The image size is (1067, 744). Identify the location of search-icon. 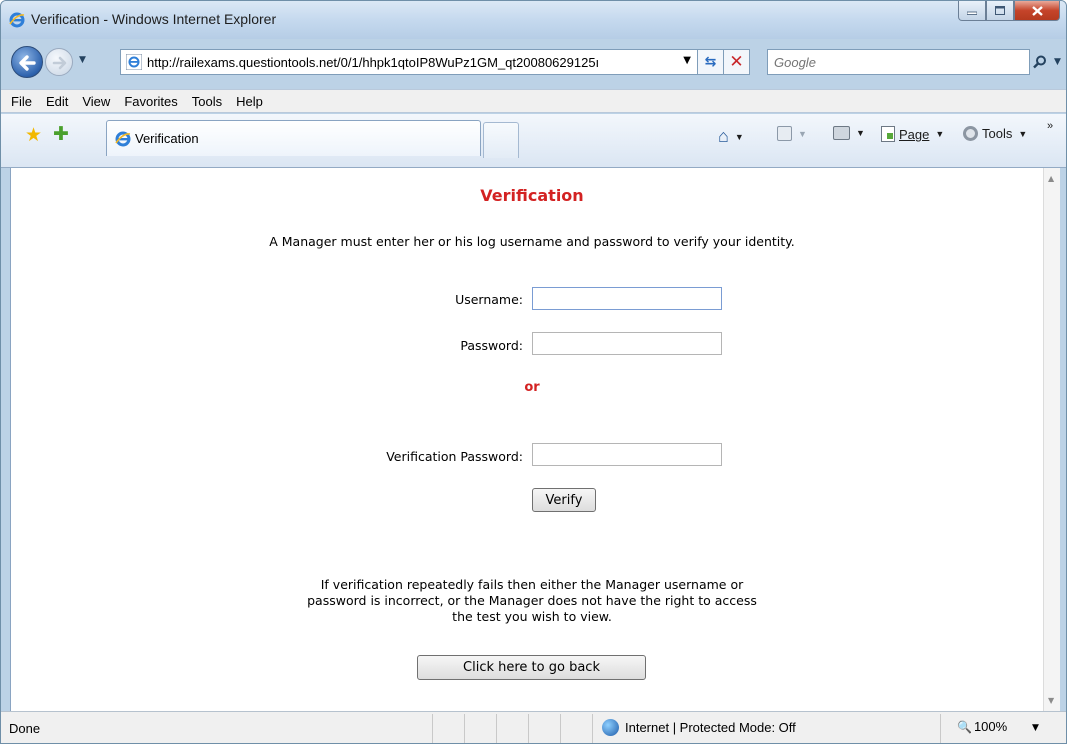
(1040, 62).